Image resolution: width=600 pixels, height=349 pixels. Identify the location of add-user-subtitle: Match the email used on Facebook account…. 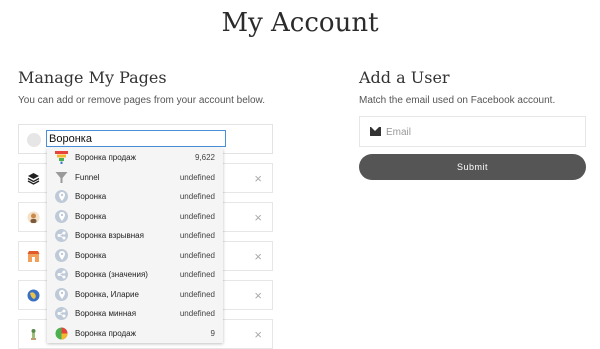
(457, 100).